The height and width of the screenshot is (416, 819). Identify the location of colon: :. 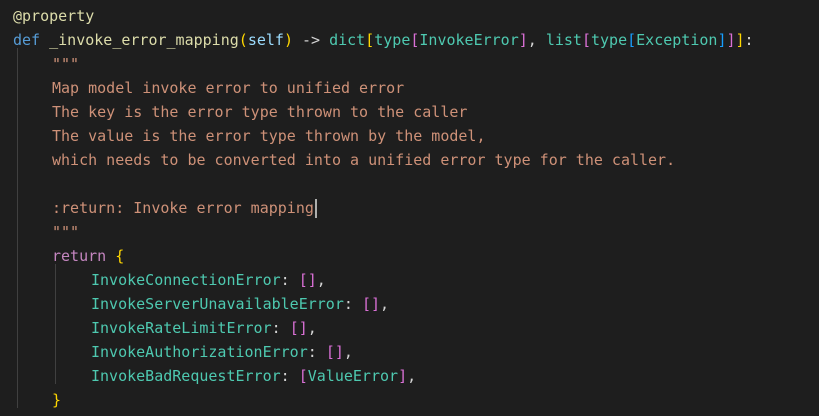
(749, 40).